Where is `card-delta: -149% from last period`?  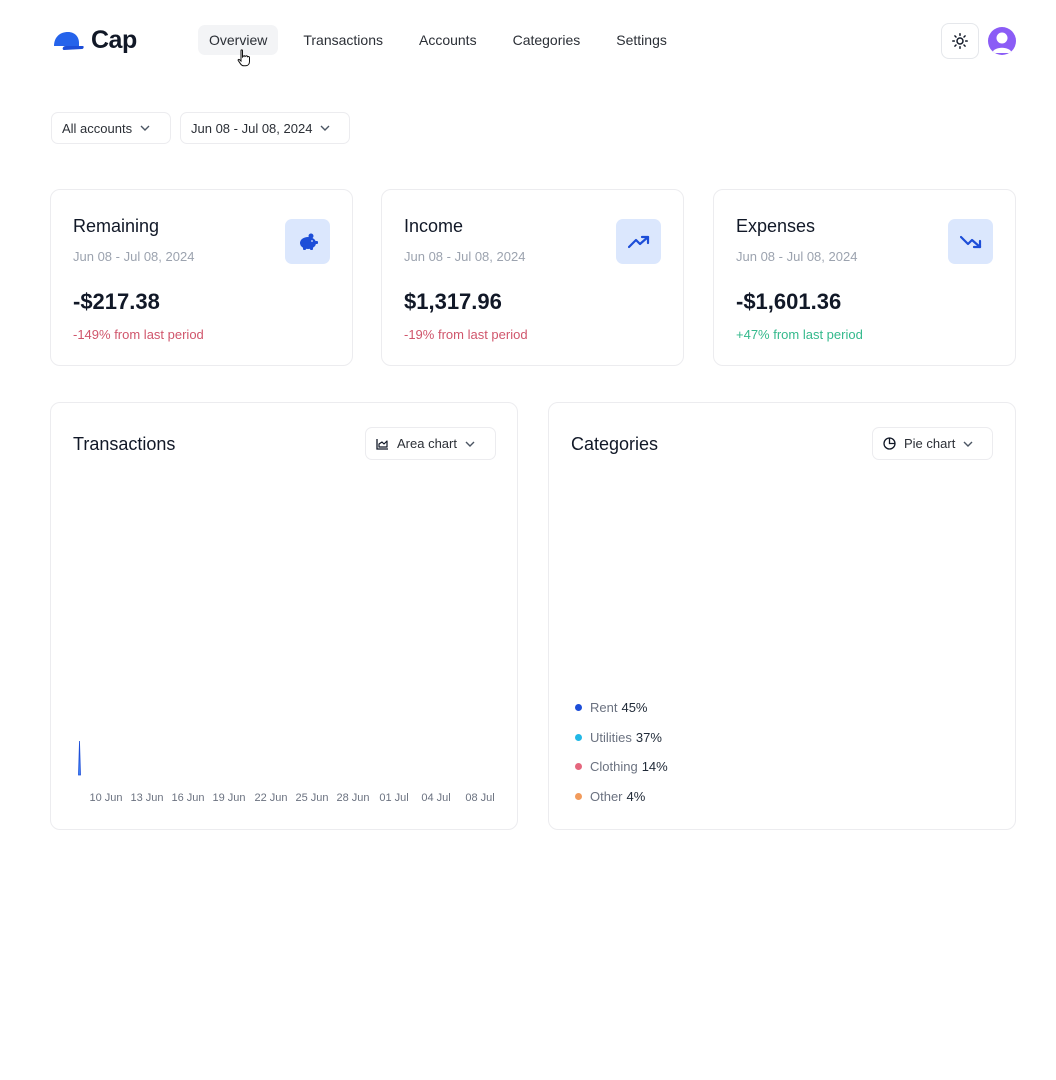
card-delta: -149% from last period is located at coordinates (138, 334).